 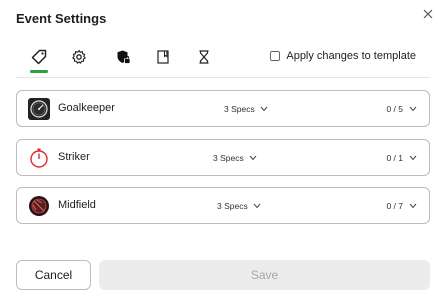 I want to click on striker-timer-icon, so click(x=39, y=158).